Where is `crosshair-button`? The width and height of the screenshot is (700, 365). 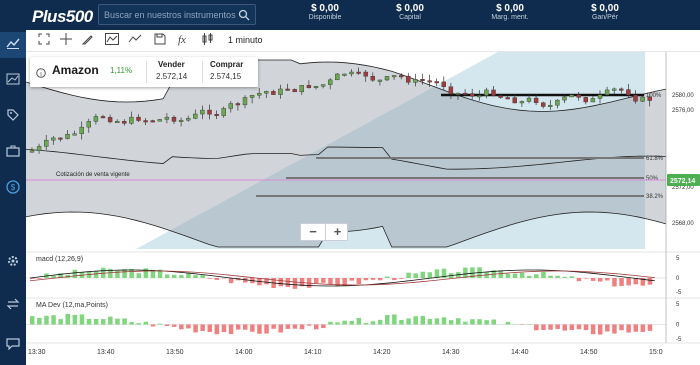
crosshair-button is located at coordinates (66, 41).